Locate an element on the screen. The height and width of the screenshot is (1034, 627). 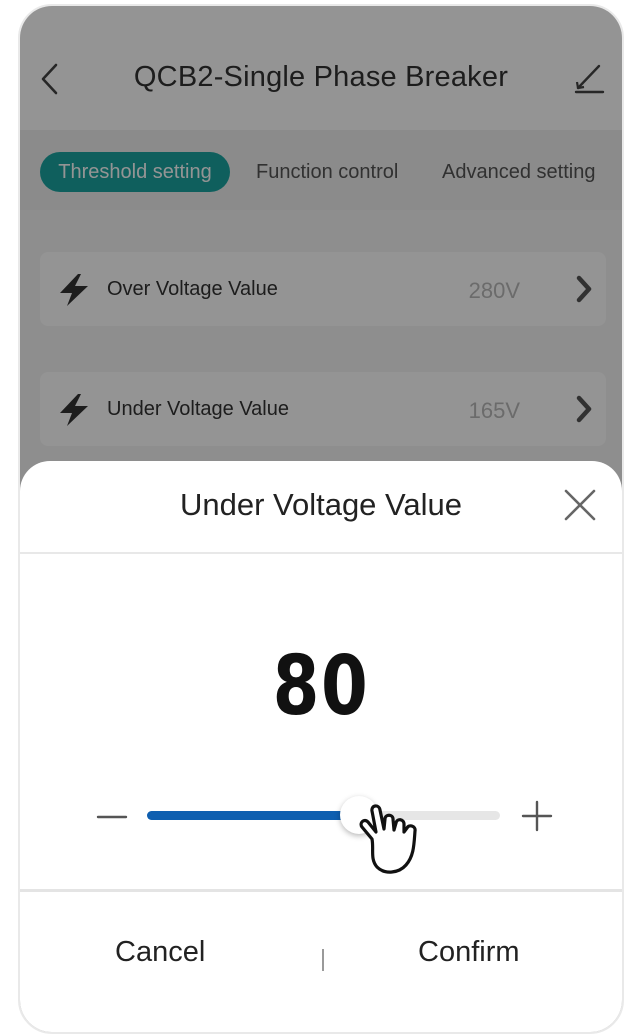
dialog-title: Under Voltage Value is located at coordinates (321, 504).